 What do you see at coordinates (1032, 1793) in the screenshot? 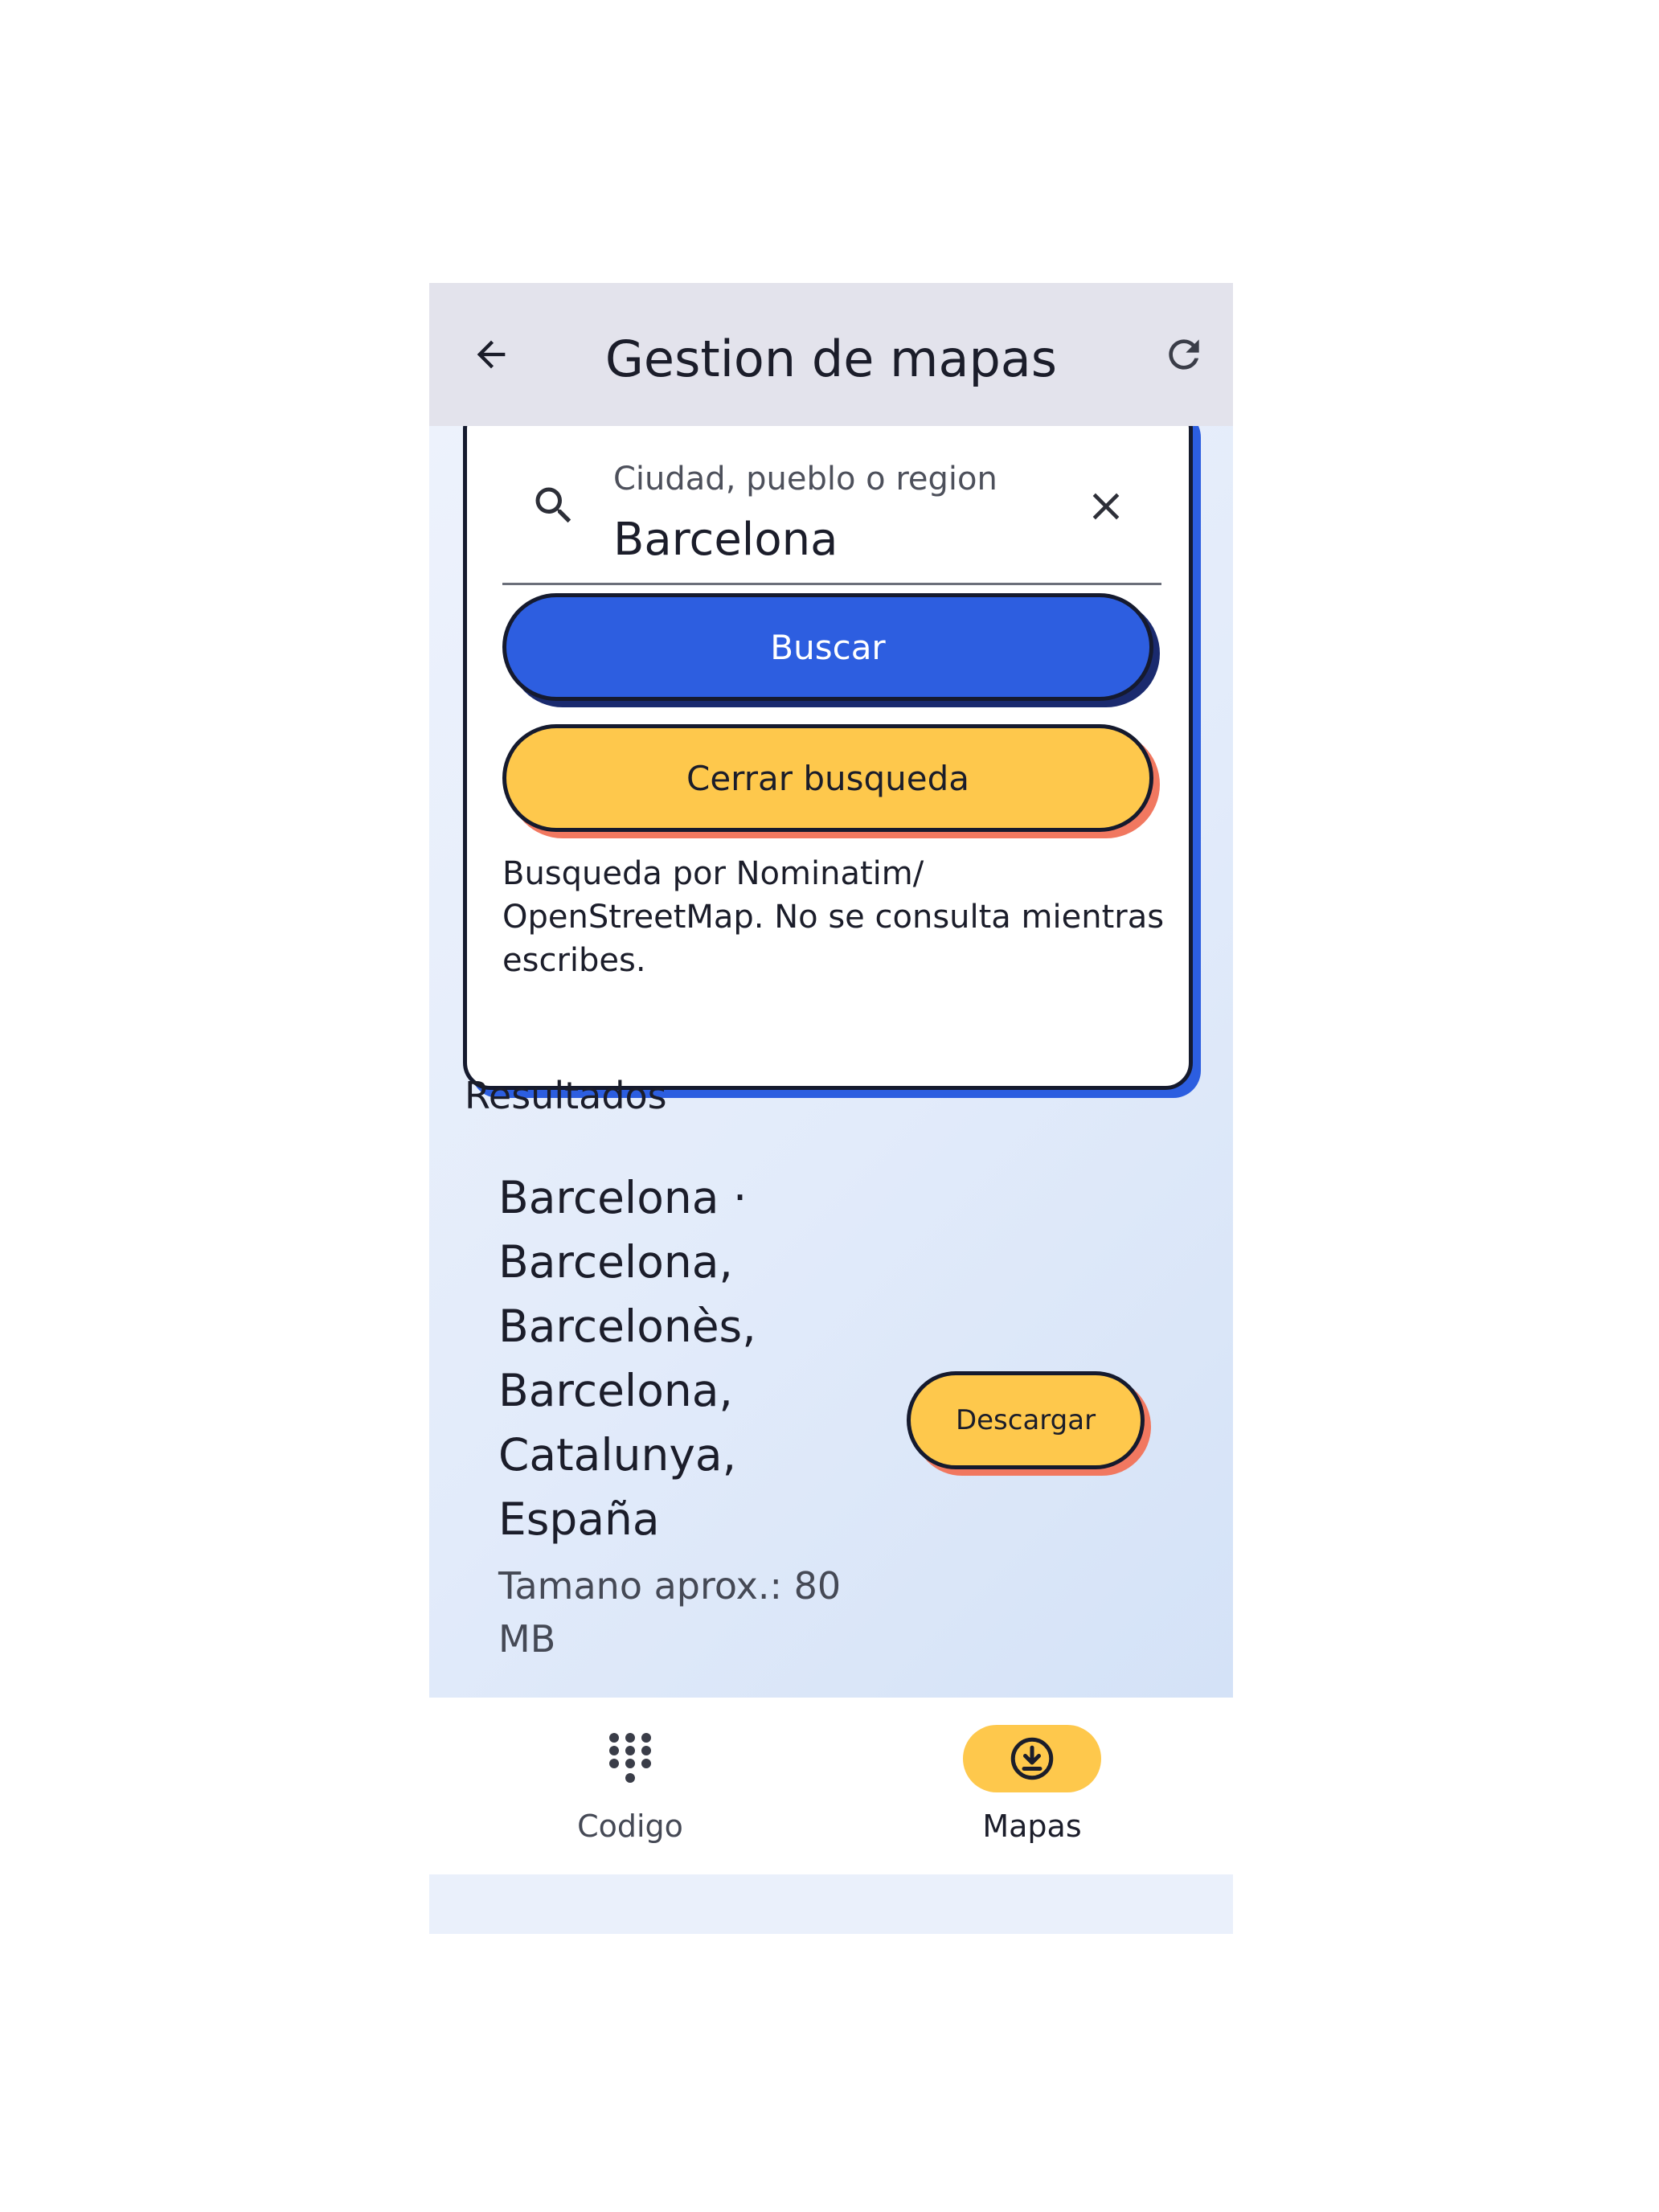
I see `nav-item-mapas: Mapas` at bounding box center [1032, 1793].